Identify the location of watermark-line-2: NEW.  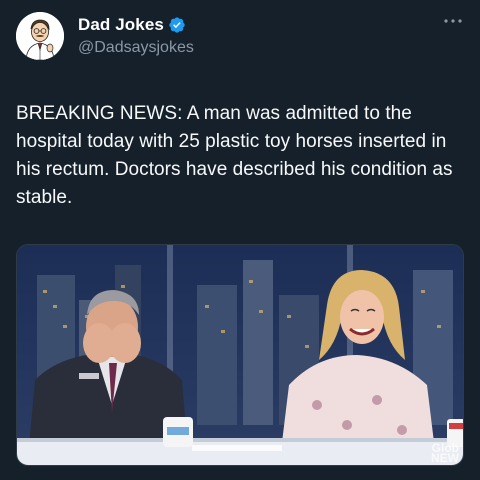
(445, 458).